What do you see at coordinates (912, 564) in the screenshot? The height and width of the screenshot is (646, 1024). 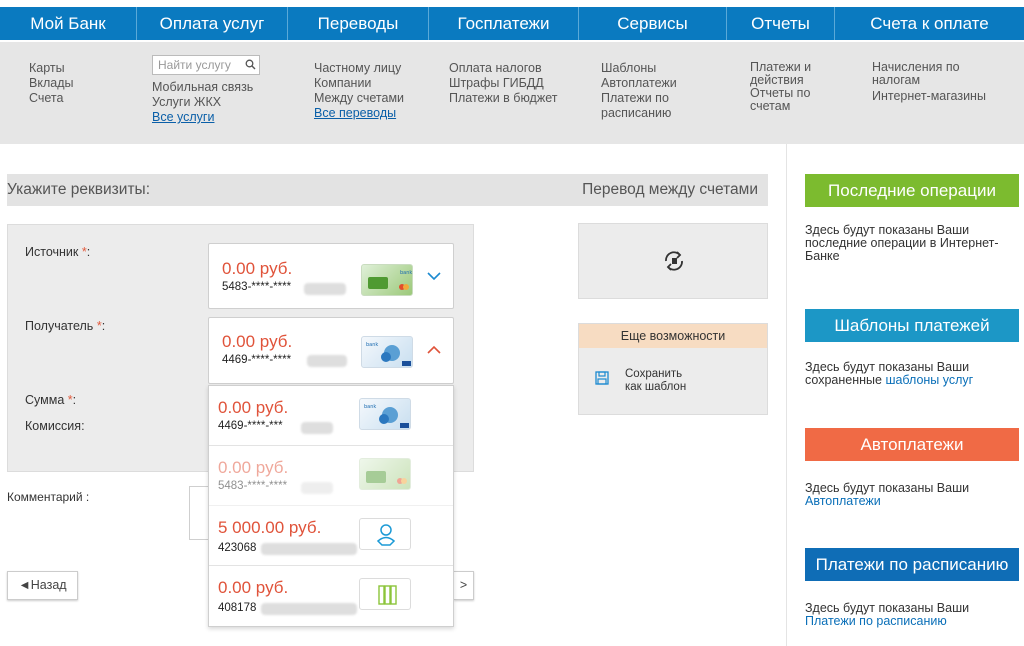 I see `scheduled-payments-button: Платежи по расписанию` at bounding box center [912, 564].